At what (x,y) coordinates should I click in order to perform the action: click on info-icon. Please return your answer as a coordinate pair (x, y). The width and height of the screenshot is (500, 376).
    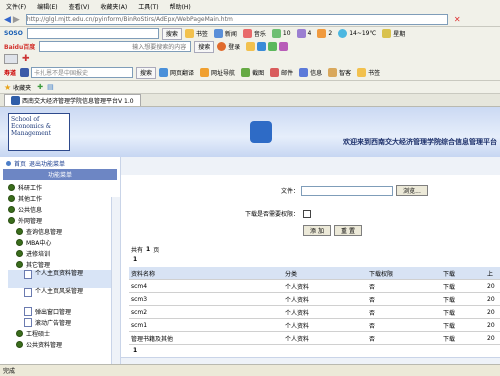
    Looking at the image, I should click on (304, 72).